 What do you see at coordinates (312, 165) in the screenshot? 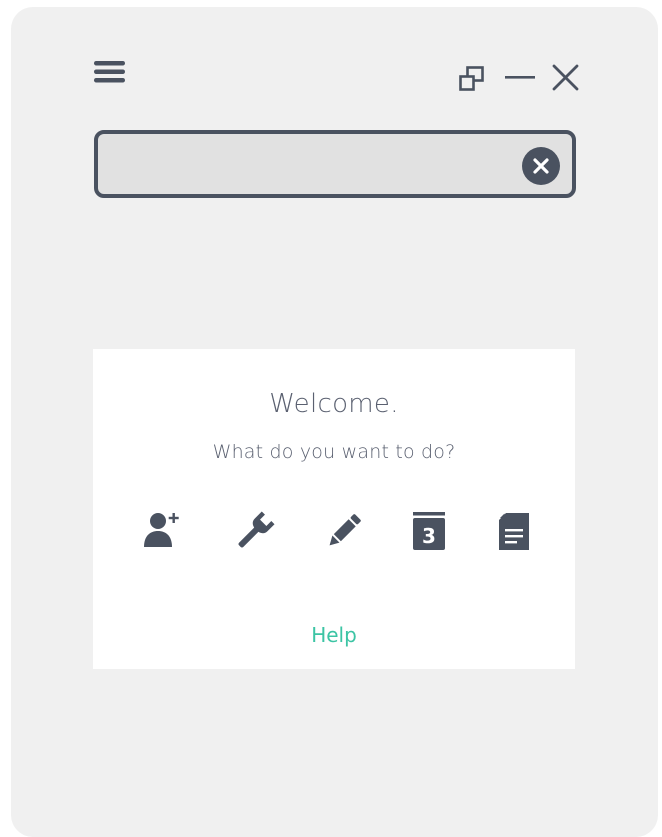
I see `search-input` at bounding box center [312, 165].